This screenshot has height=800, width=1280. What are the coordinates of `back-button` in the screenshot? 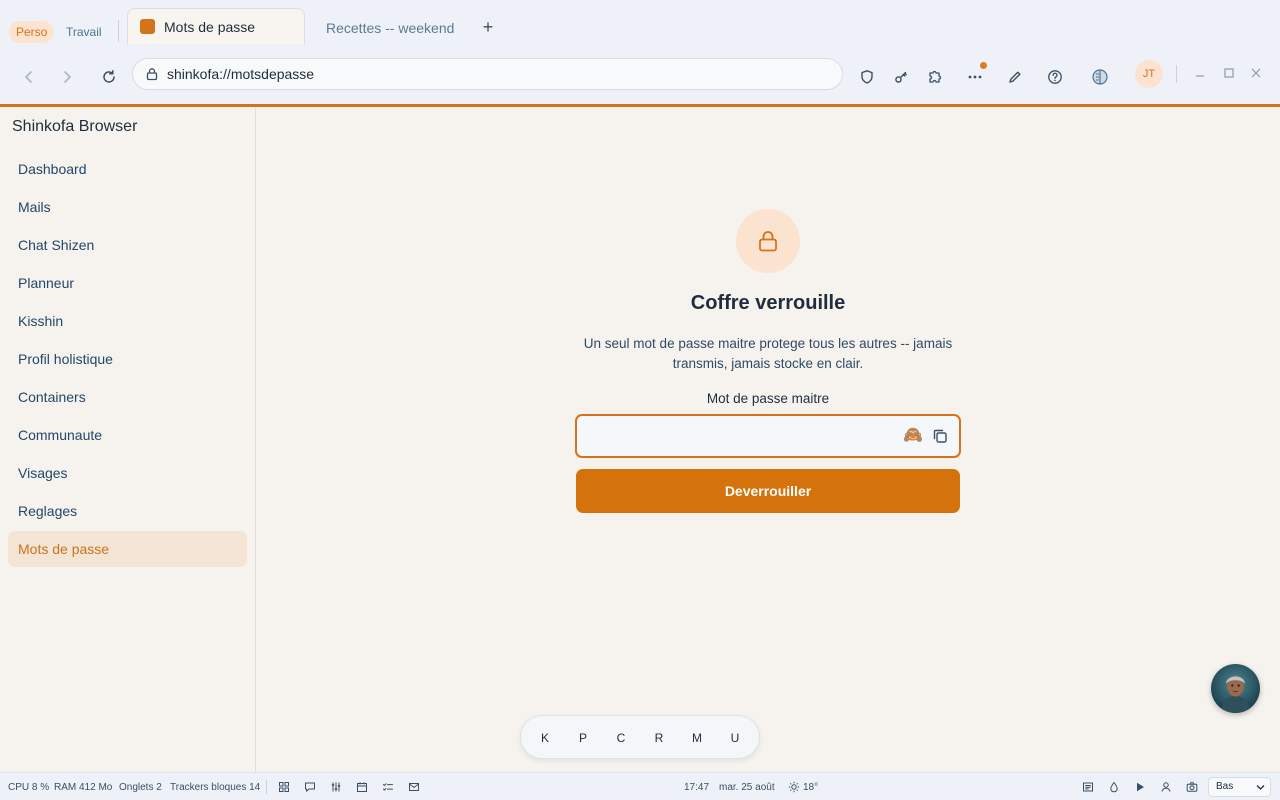 It's located at (29, 77).